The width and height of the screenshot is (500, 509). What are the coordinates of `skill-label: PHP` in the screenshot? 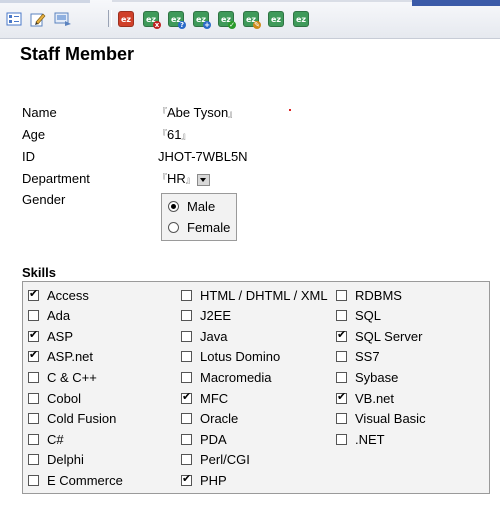 It's located at (213, 480).